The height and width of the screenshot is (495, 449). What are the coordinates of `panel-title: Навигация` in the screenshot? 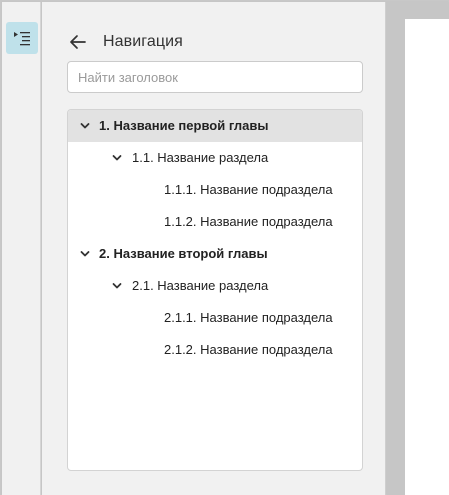 It's located at (143, 41).